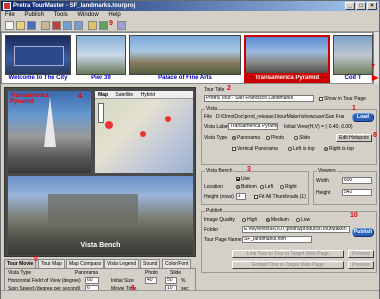 This screenshot has width=380, height=299. Describe the element at coordinates (100, 215) in the screenshot. I see `vista-bench: Vista Bench` at that location.